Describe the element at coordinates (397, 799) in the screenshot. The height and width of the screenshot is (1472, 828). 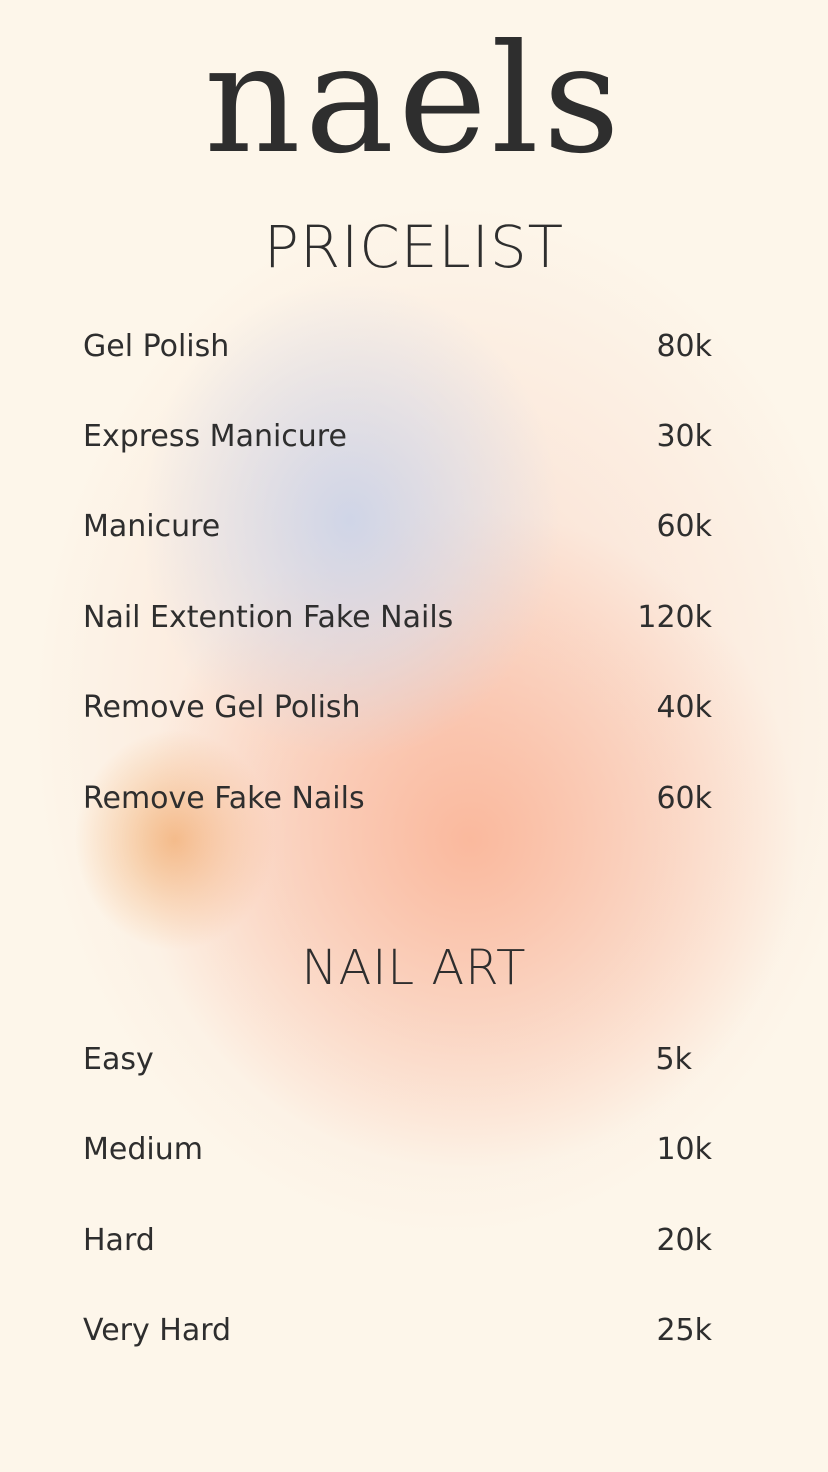
I see `price-row-remove-fake-nails: Remove Fake Nails 60k` at that location.